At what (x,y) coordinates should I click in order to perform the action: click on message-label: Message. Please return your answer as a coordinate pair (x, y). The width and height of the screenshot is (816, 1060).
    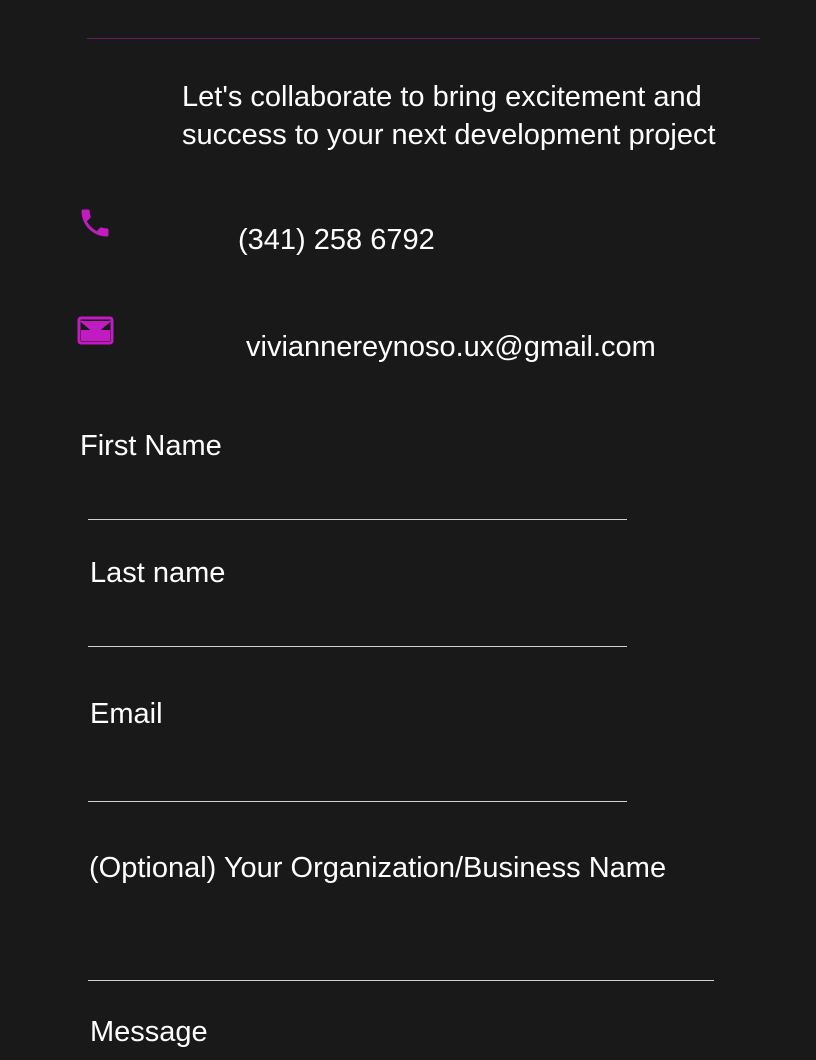
    Looking at the image, I should click on (149, 1032).